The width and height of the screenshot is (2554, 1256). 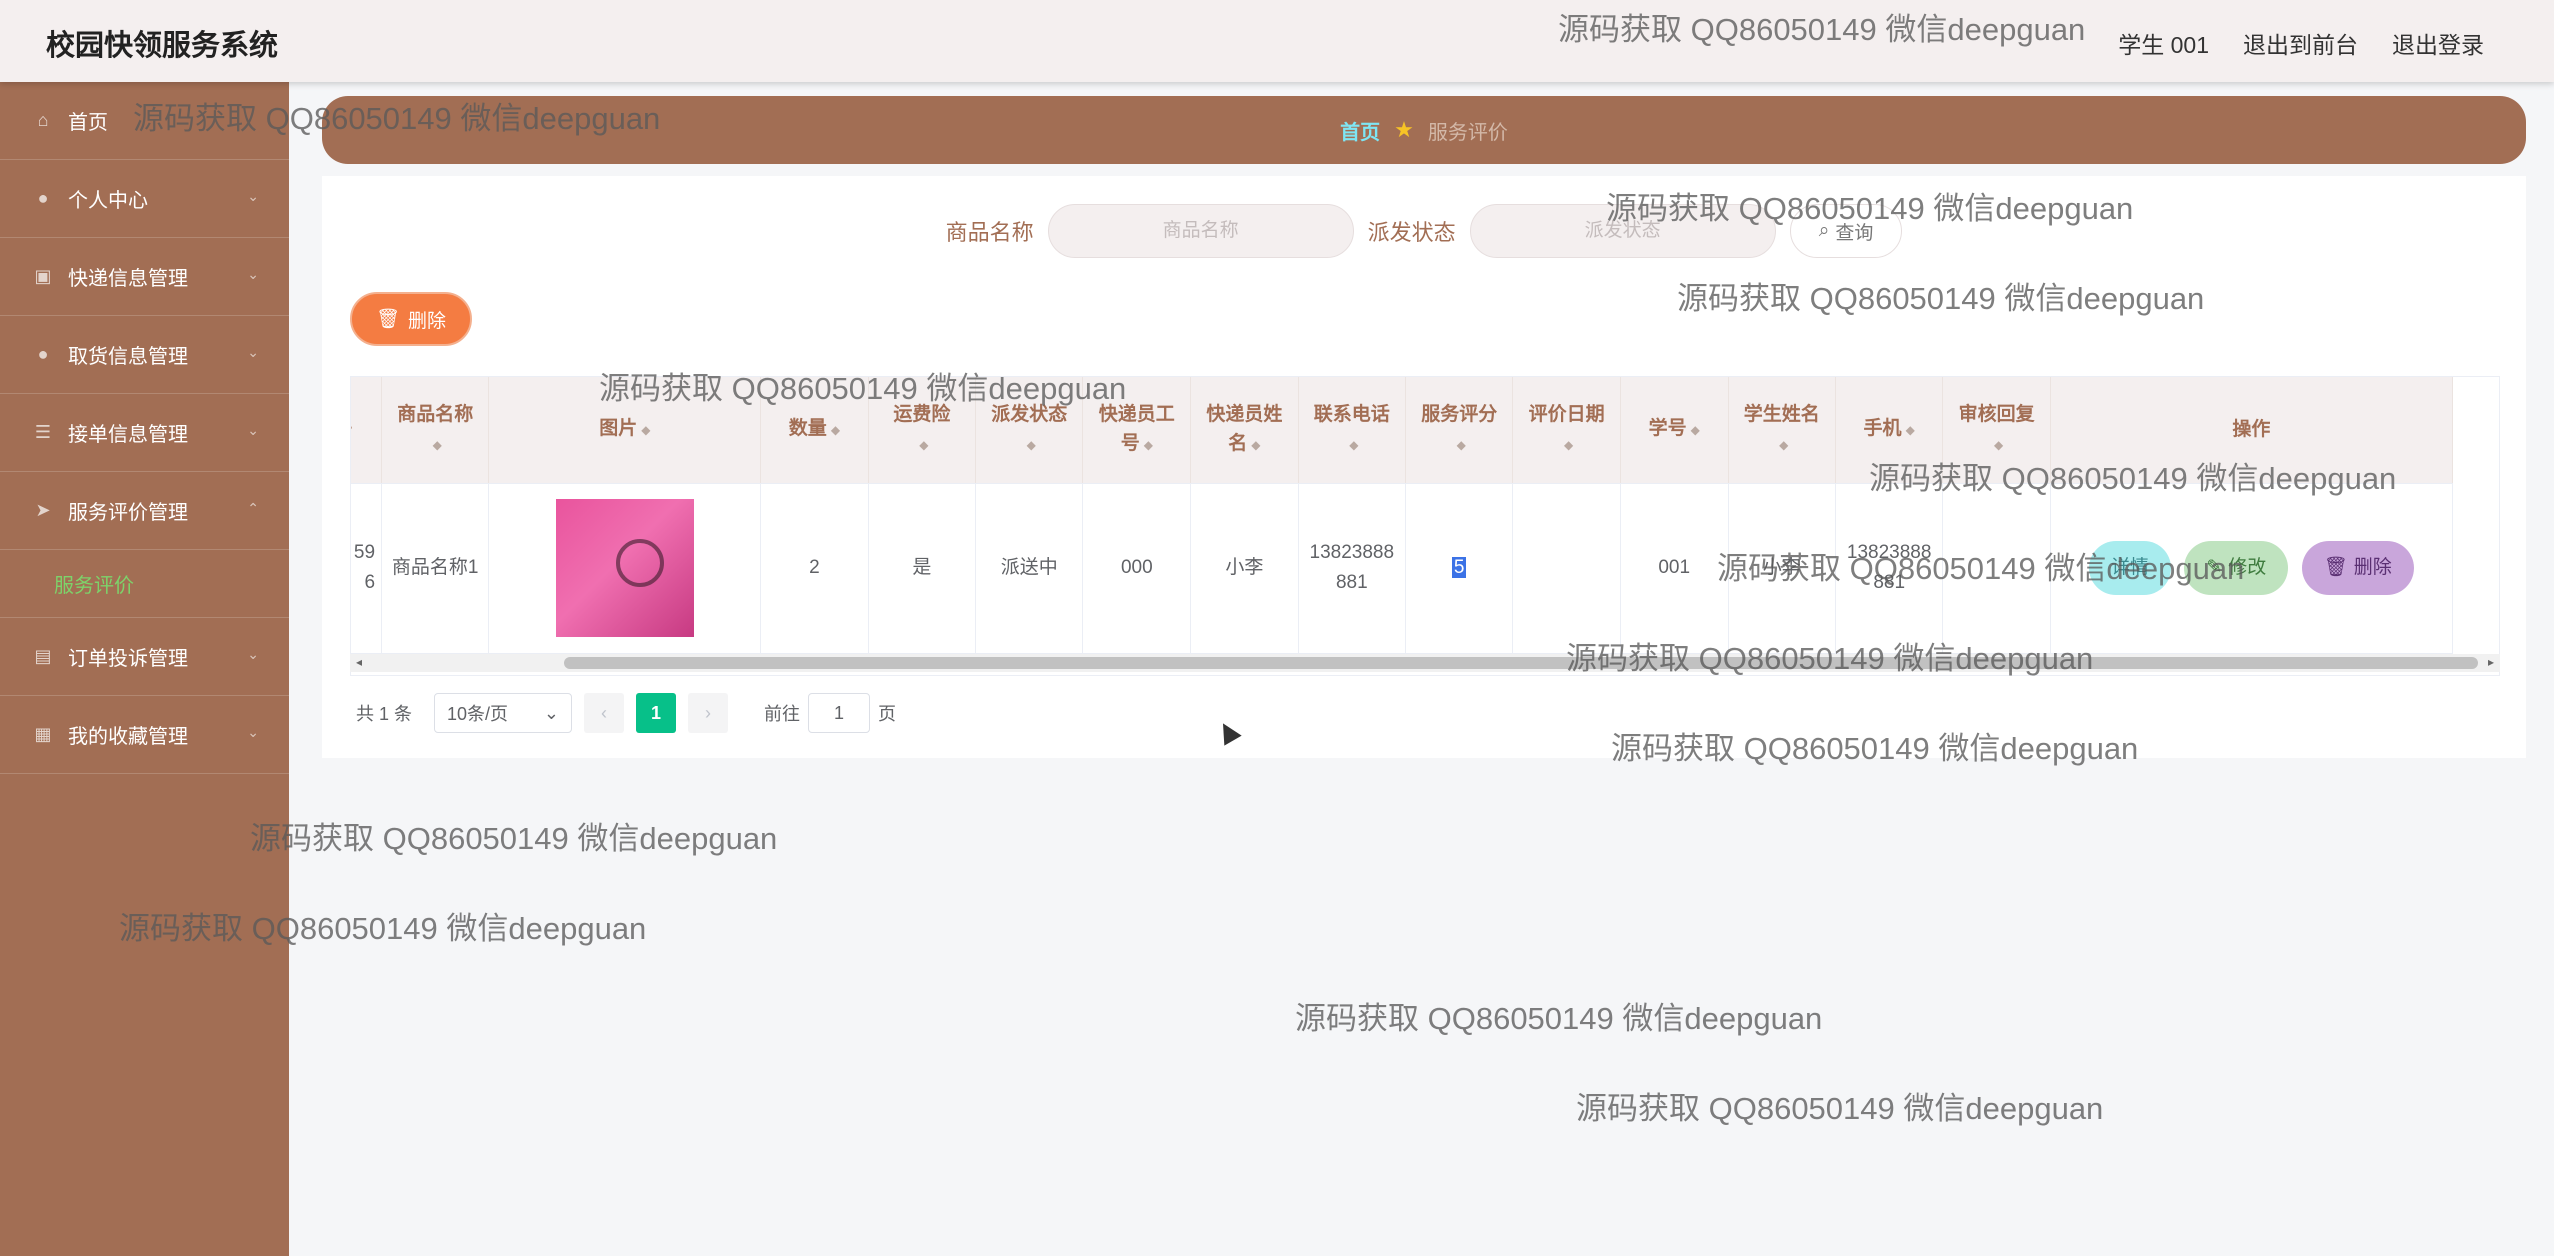 I want to click on breadcrumb-current: 服务评价, so click(x=1467, y=132).